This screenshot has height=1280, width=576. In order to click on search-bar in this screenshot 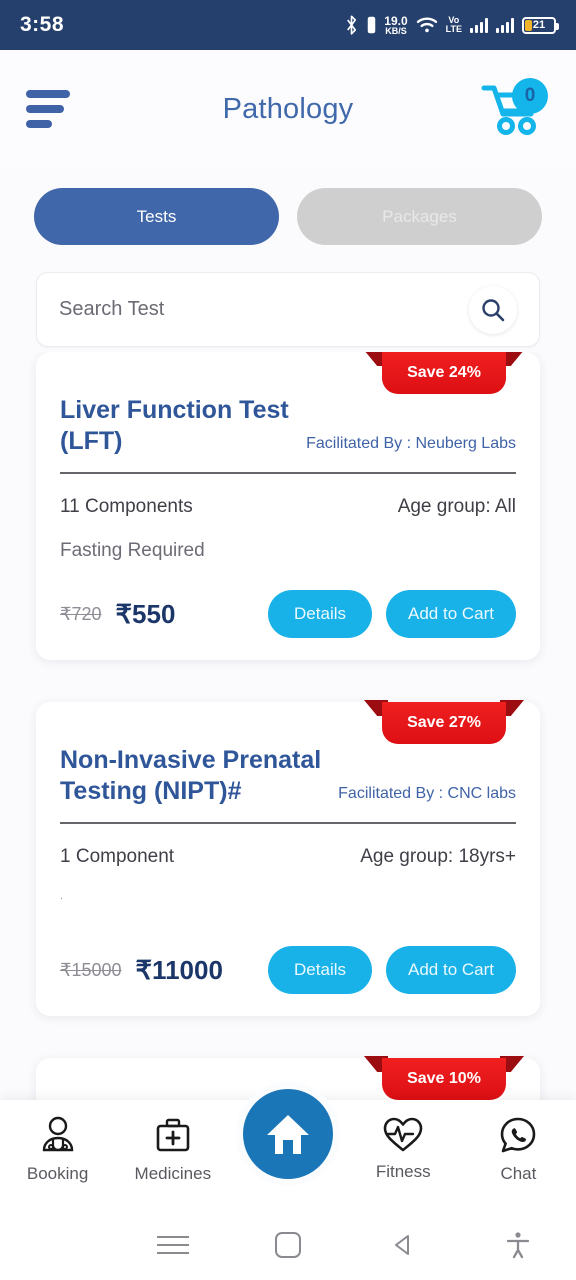, I will do `click(288, 309)`.